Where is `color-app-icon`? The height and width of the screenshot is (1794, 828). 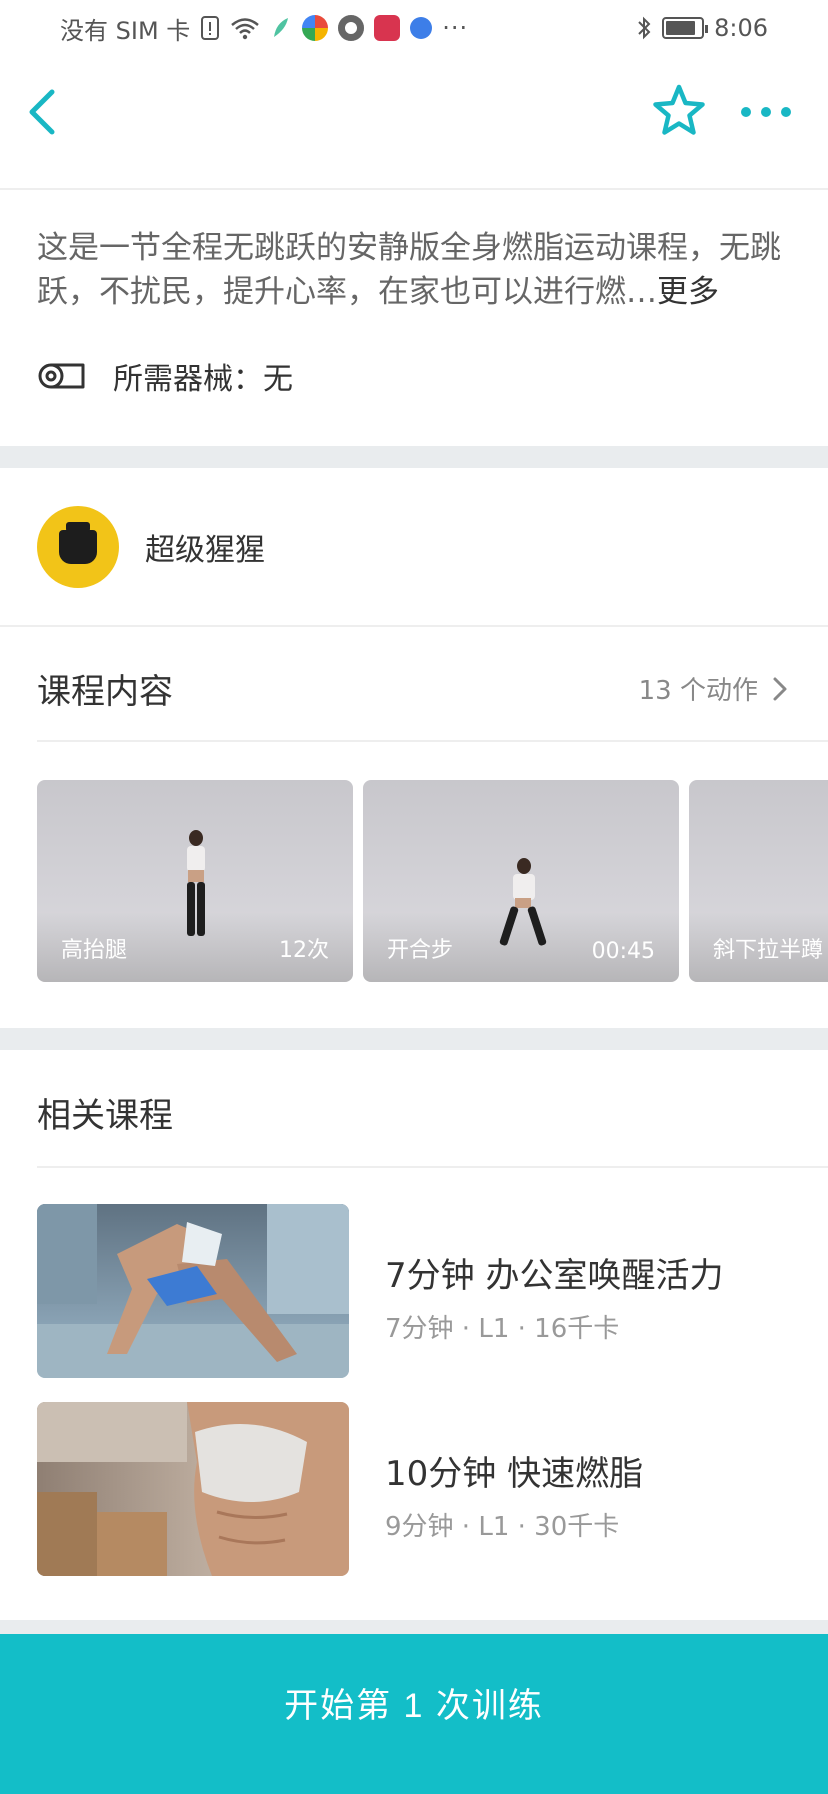
color-app-icon is located at coordinates (315, 28).